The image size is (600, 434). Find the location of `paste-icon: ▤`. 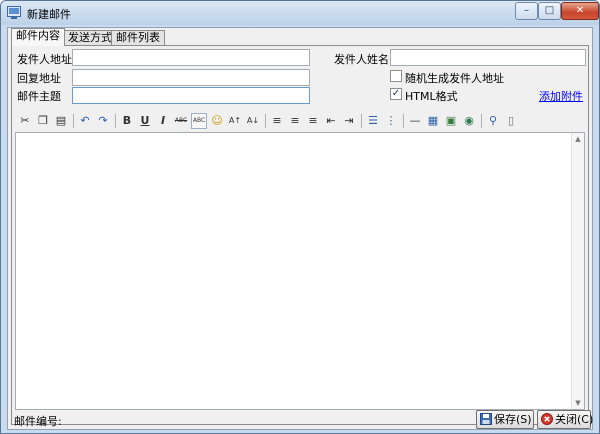

paste-icon: ▤ is located at coordinates (61, 121).